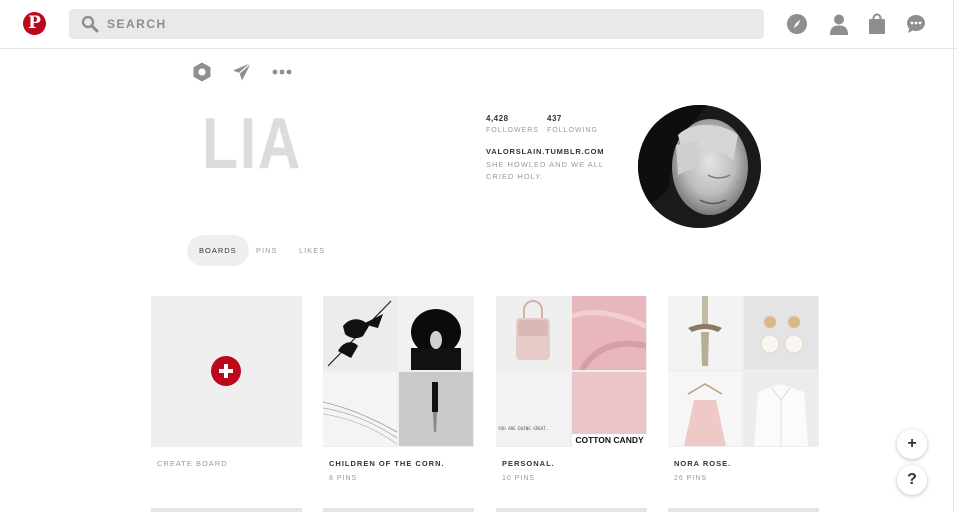 This screenshot has width=957, height=512. Describe the element at coordinates (202, 72) in the screenshot. I see `settings-icon` at that location.